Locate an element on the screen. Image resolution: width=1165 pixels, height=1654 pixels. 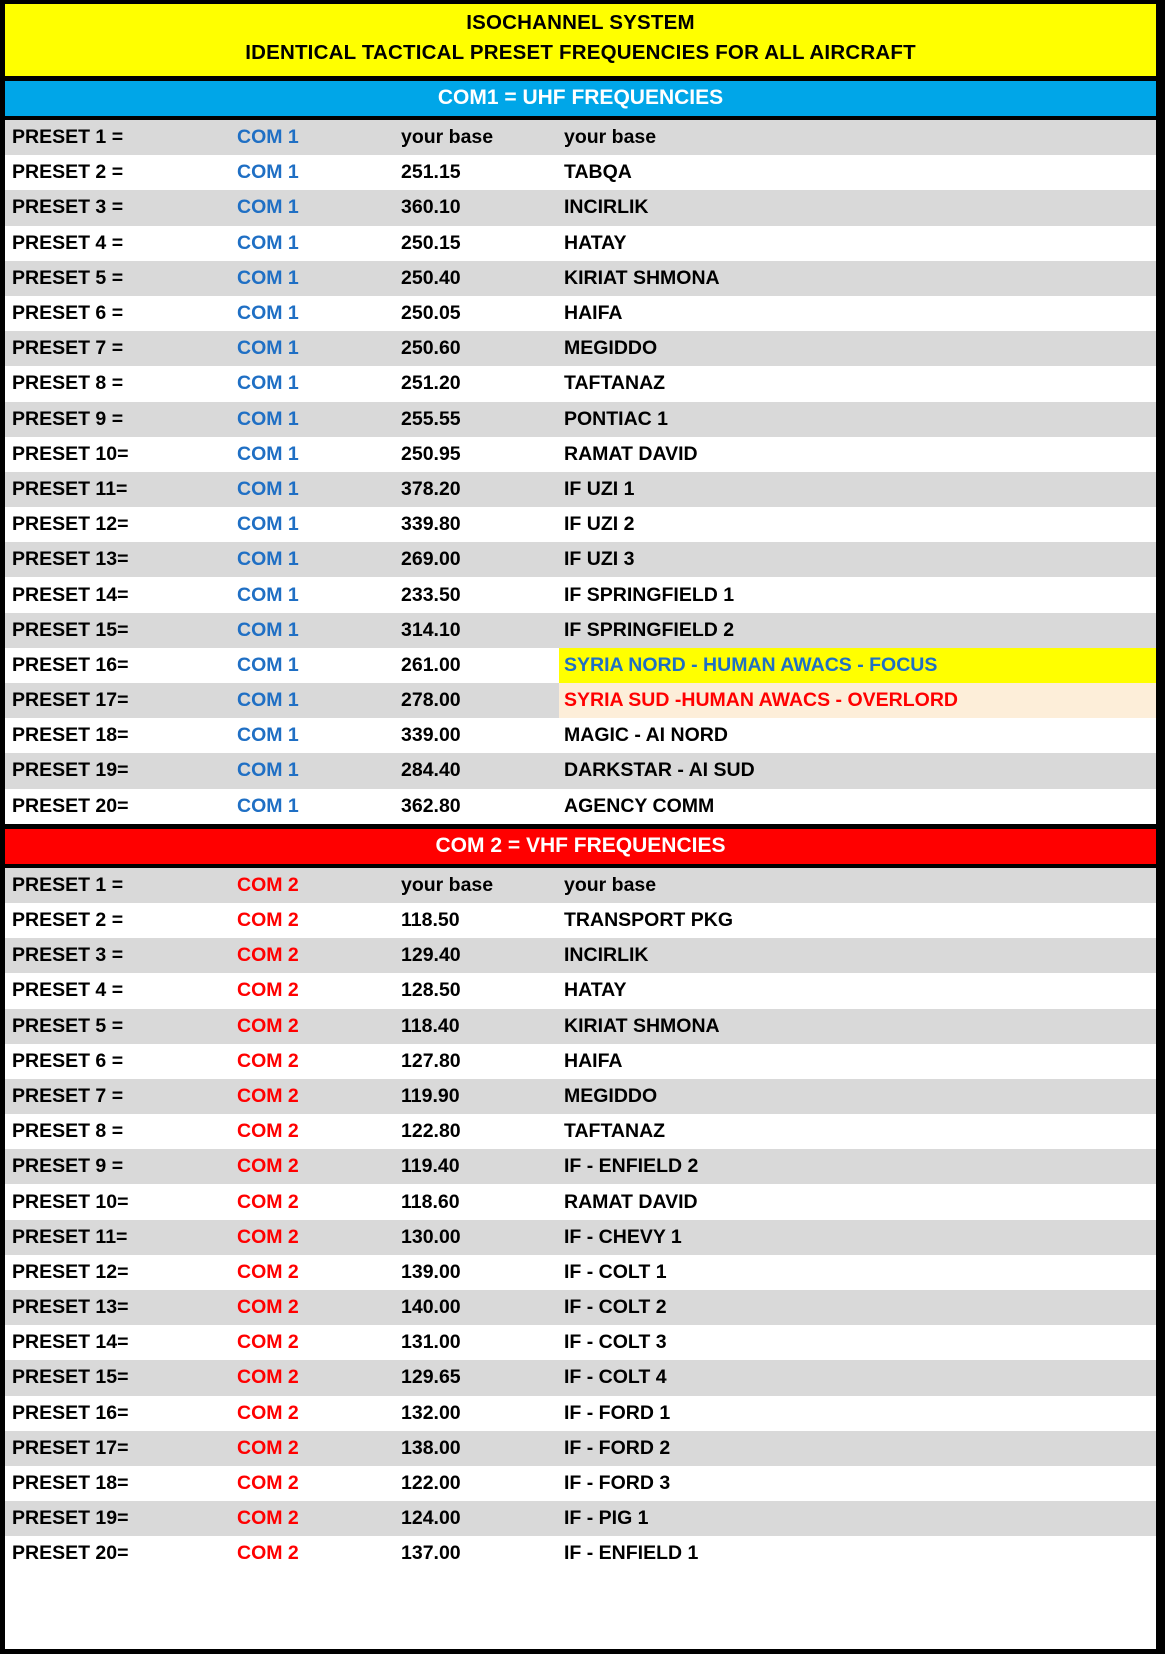
preset-label: PRESET 1 = is located at coordinates (68, 137).